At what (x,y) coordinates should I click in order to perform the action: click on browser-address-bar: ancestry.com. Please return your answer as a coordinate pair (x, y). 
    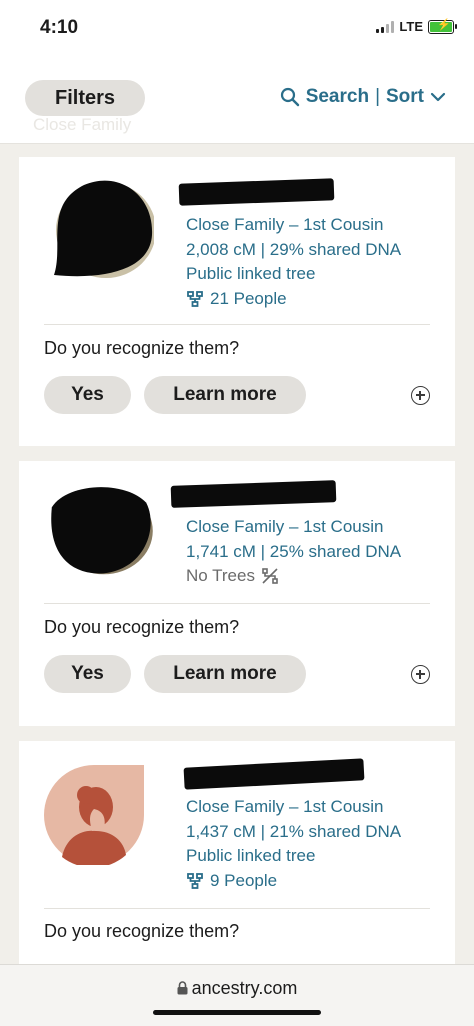
    Looking at the image, I should click on (237, 995).